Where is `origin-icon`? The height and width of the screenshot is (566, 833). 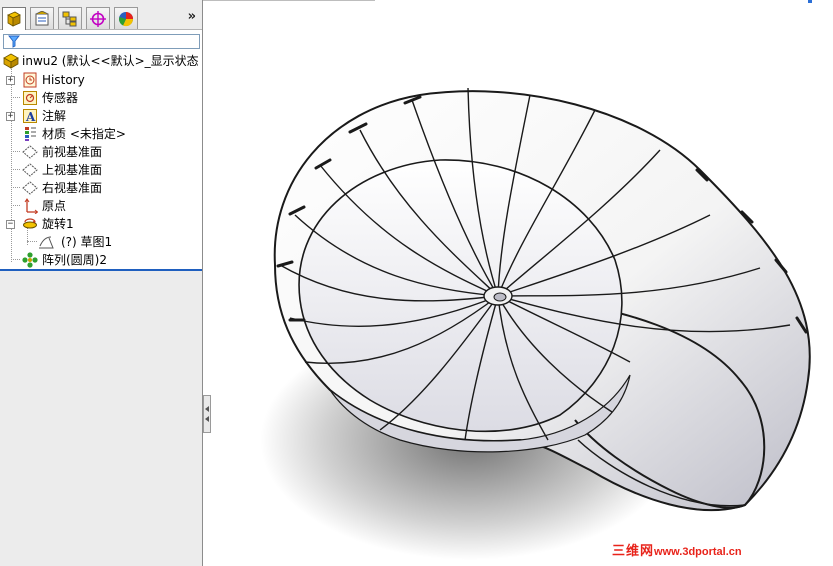
origin-icon is located at coordinates (31, 206).